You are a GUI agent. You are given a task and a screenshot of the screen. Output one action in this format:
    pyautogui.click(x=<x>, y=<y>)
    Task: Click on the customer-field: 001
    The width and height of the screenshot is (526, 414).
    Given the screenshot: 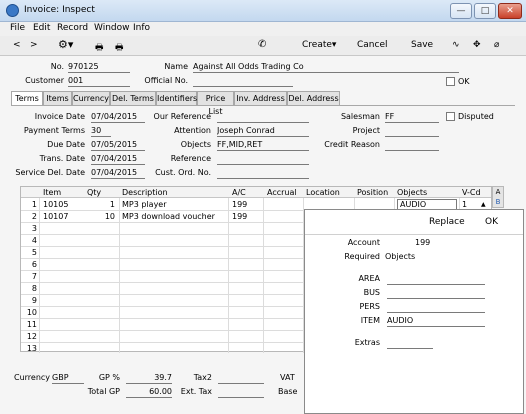 What is the action you would take?
    pyautogui.click(x=99, y=81)
    